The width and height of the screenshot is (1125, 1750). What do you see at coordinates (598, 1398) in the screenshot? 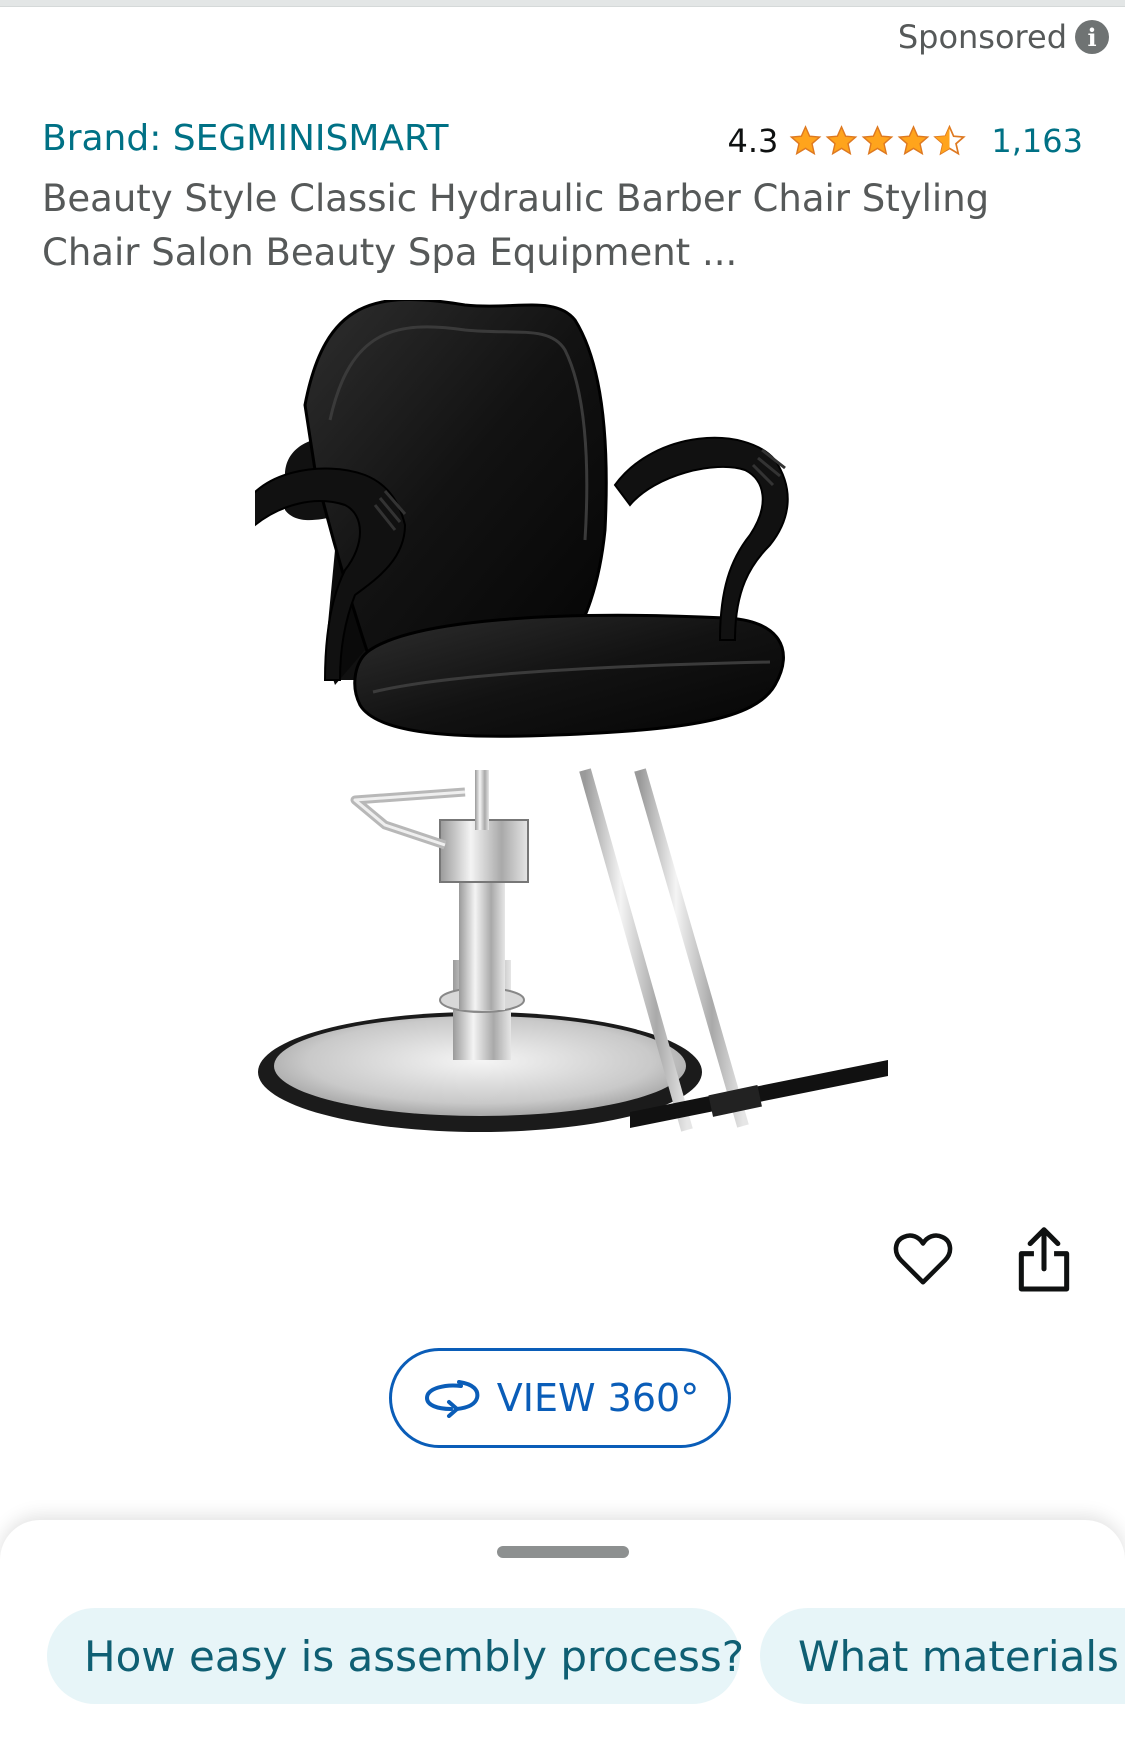
I see `view-360-label: VIEW 360°` at bounding box center [598, 1398].